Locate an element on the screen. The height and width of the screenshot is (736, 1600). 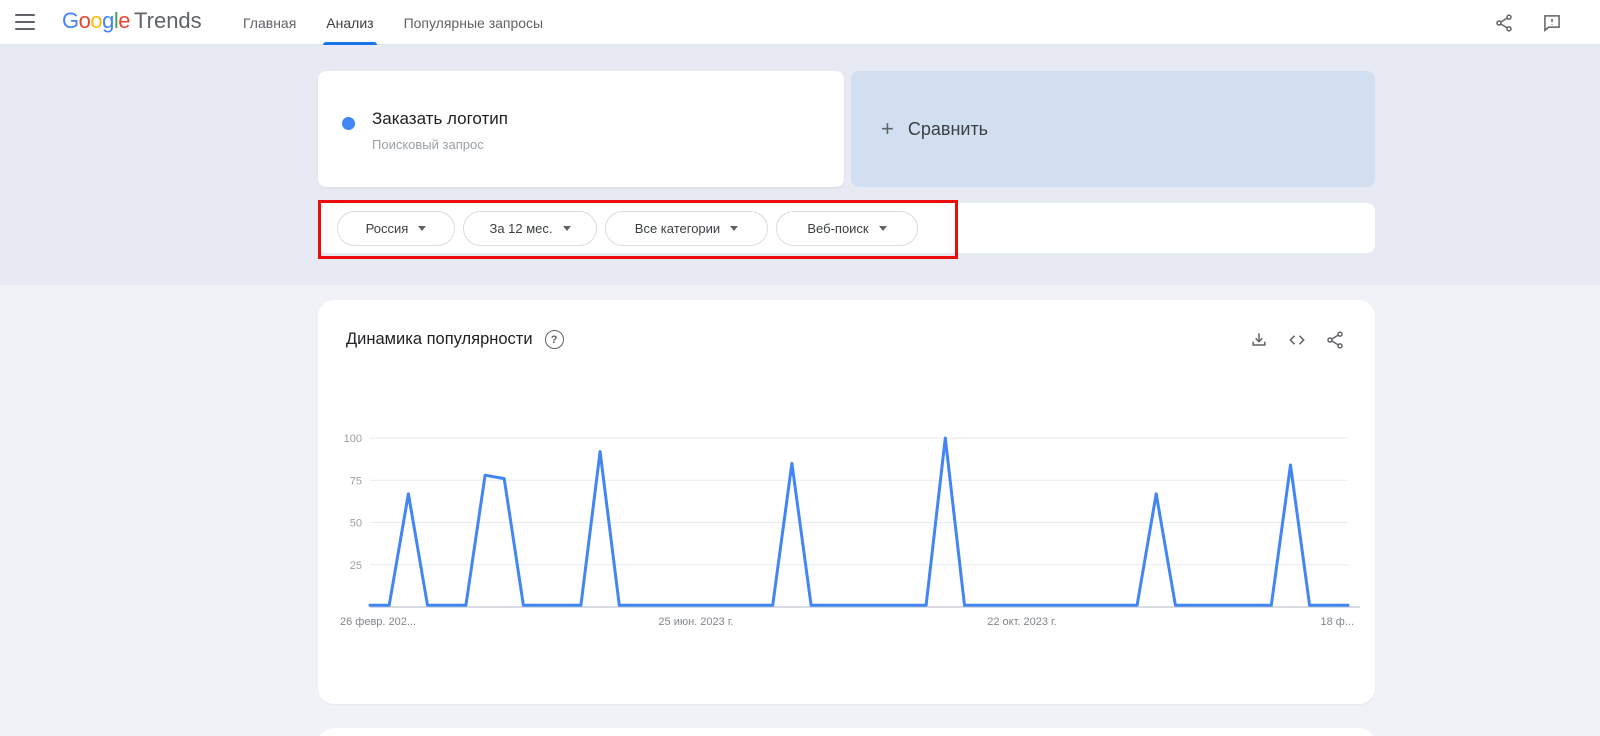
compare-card: + Сравнить is located at coordinates (1113, 129).